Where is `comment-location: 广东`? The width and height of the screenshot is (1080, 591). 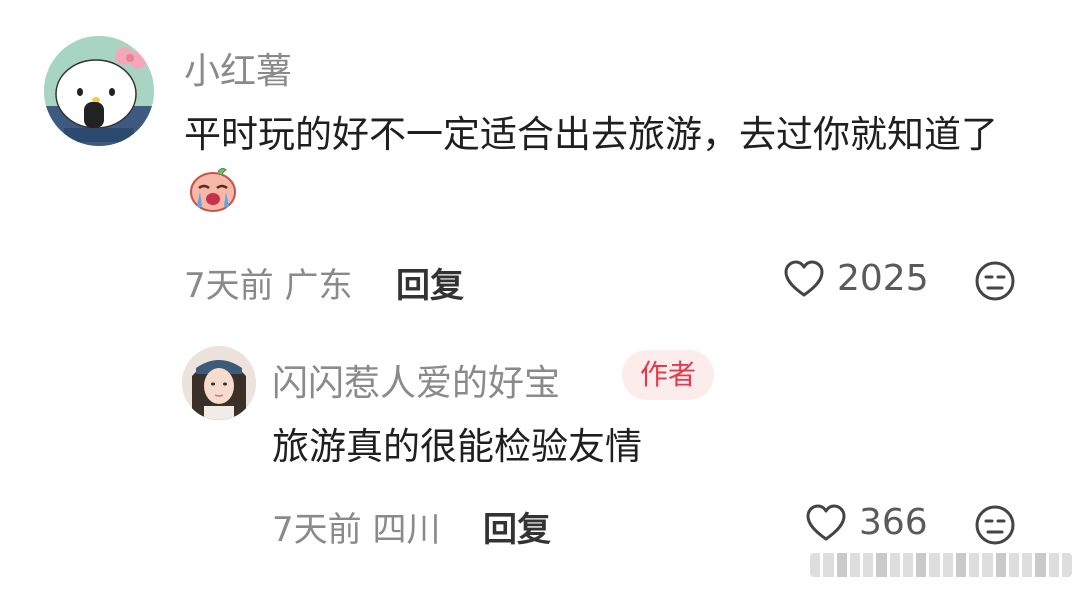
comment-location: 广东 is located at coordinates (318, 286).